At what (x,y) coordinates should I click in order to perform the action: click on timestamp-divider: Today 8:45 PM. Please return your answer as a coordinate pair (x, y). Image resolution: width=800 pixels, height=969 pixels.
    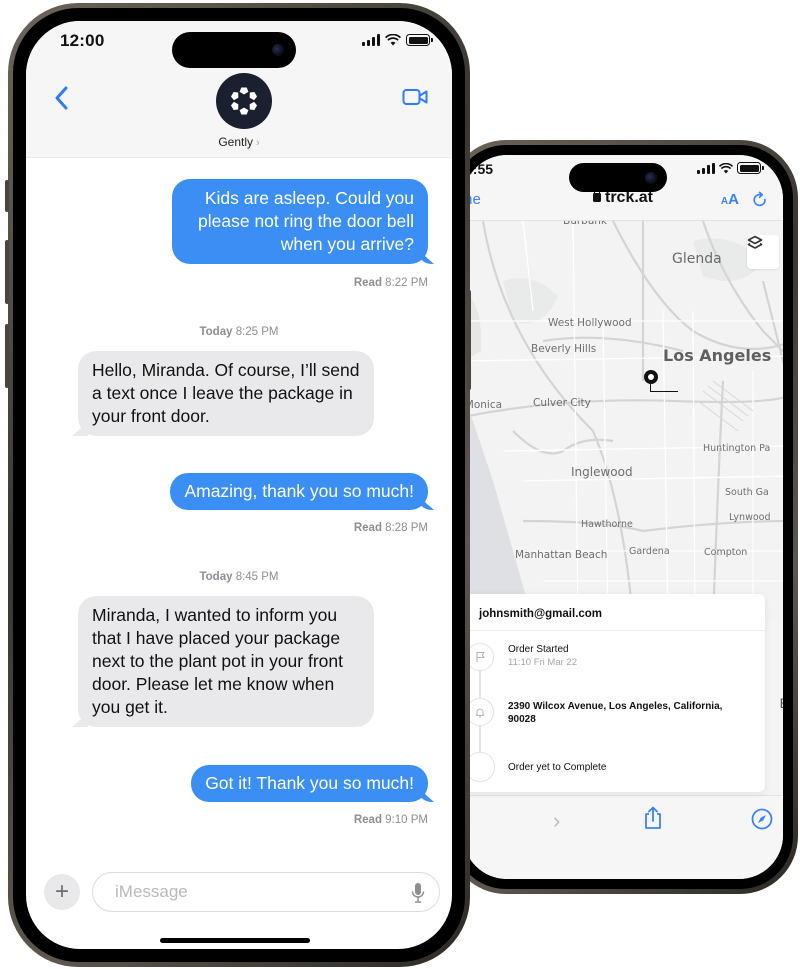
    Looking at the image, I should click on (239, 577).